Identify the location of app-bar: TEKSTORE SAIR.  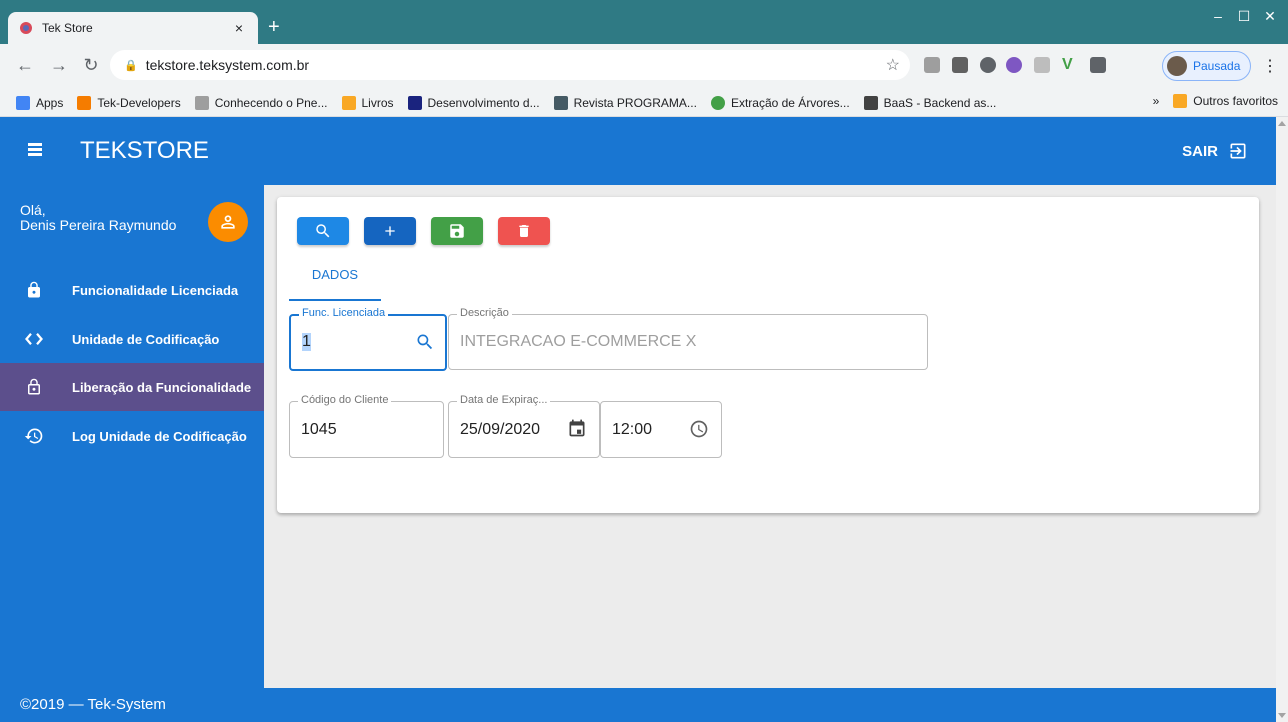
(638, 151).